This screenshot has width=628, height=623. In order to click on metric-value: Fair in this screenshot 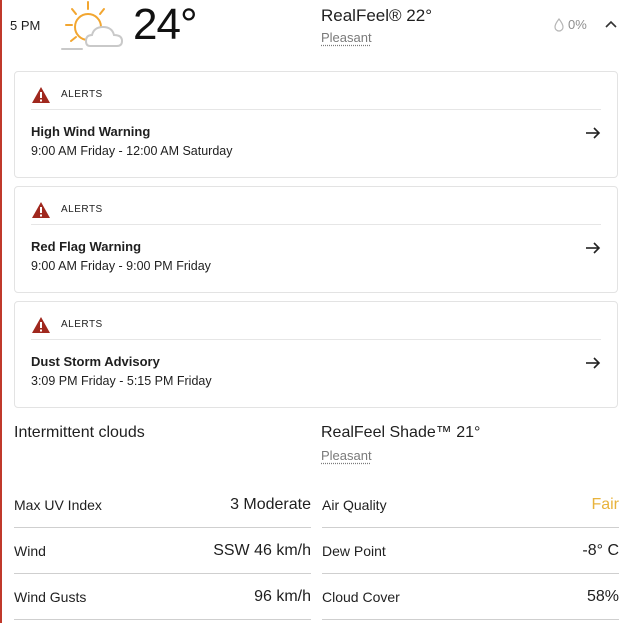, I will do `click(605, 504)`.